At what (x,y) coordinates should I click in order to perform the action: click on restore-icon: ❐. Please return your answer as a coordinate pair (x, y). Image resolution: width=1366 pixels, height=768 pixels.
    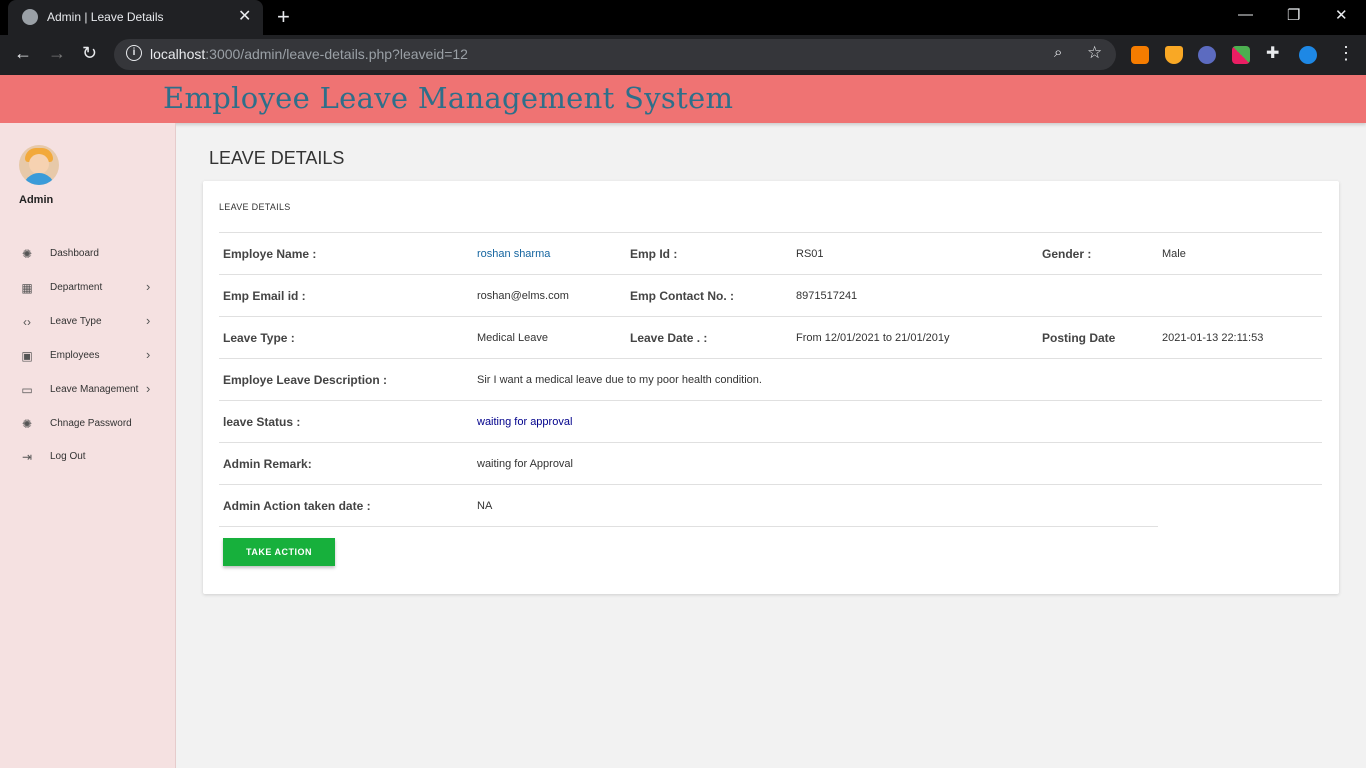
    Looking at the image, I should click on (1293, 15).